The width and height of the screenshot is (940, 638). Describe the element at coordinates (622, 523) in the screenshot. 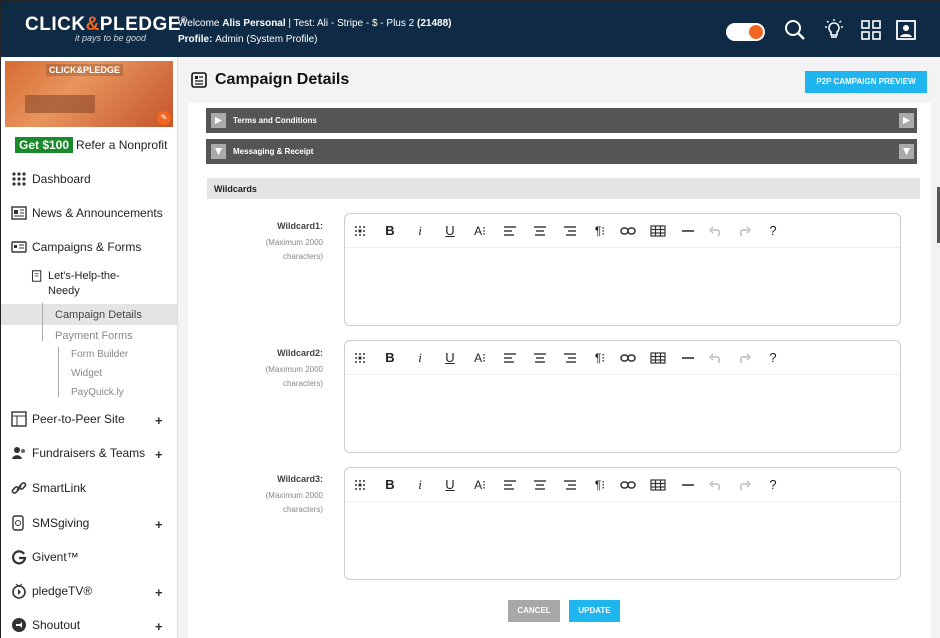

I see `wildcard3-editor: B i U A⁝ ¶⁝ ?` at that location.